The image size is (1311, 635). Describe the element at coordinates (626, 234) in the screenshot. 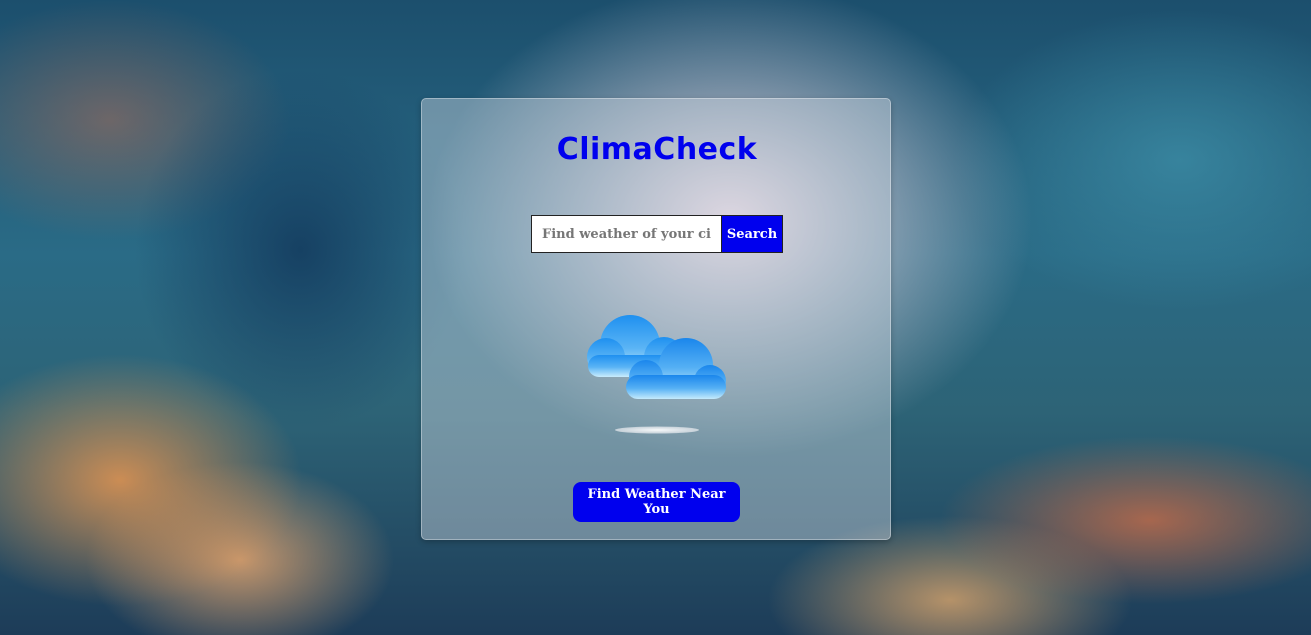

I see `city-search-input` at that location.